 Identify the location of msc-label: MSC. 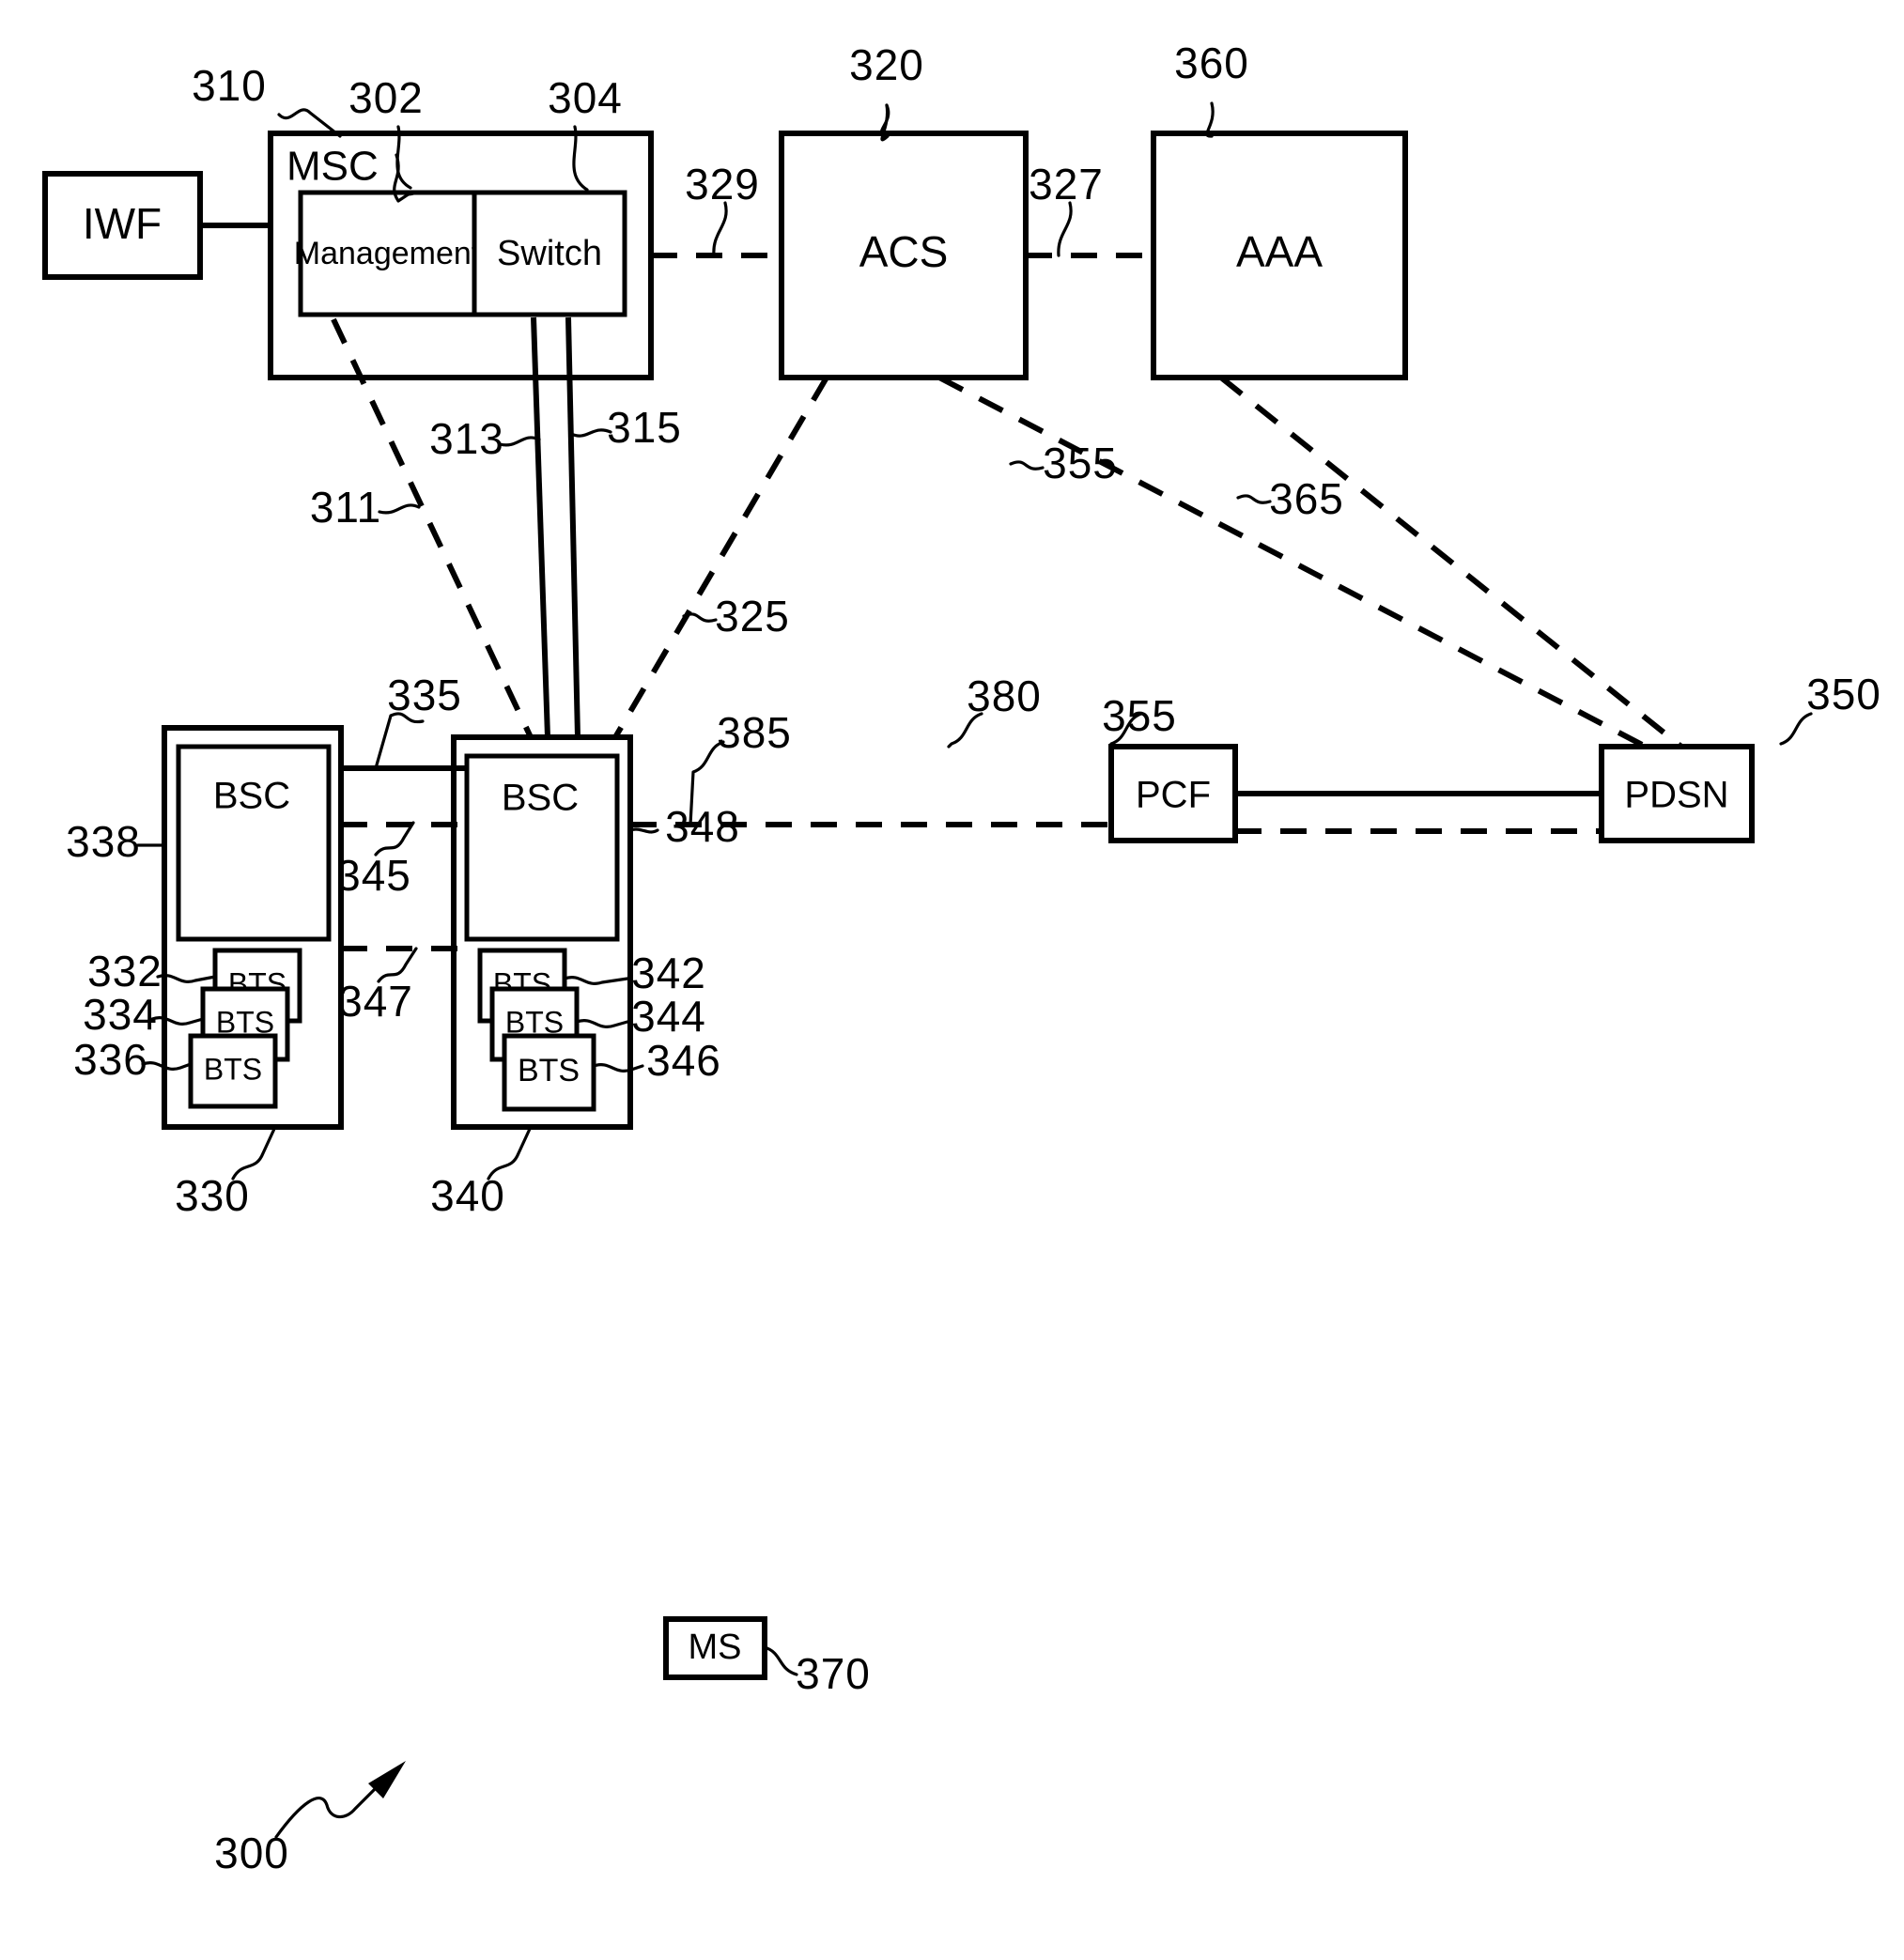
(332, 167).